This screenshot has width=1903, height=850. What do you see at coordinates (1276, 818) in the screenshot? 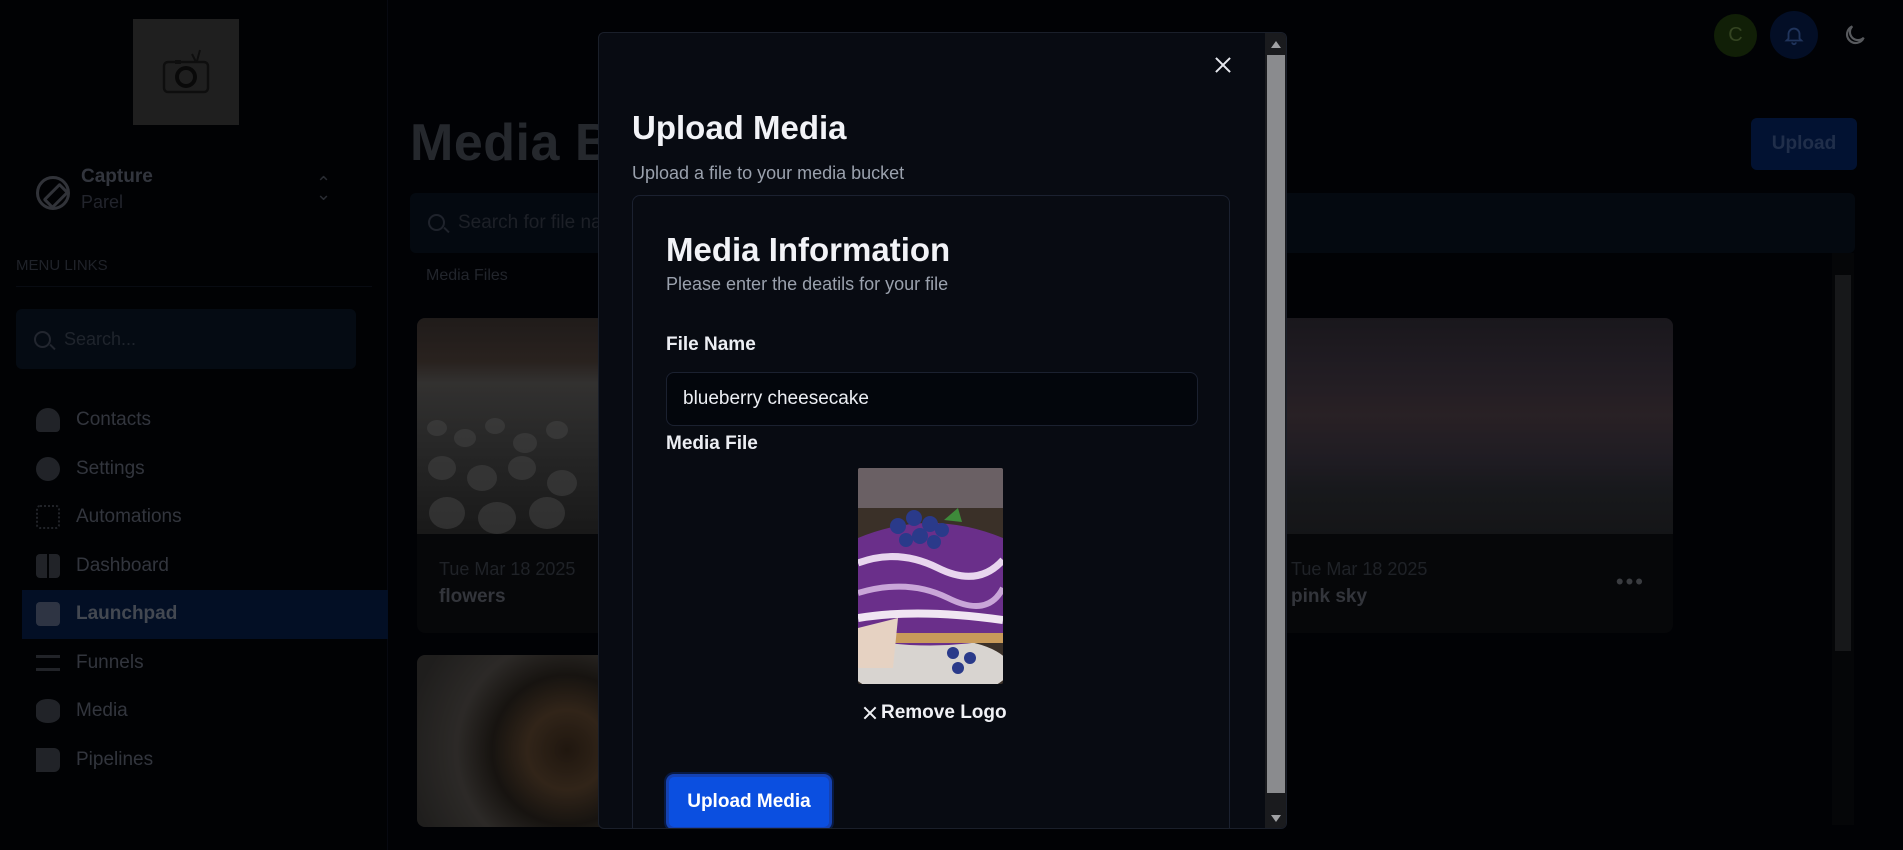
I see `scroll-down-arrow-icon` at bounding box center [1276, 818].